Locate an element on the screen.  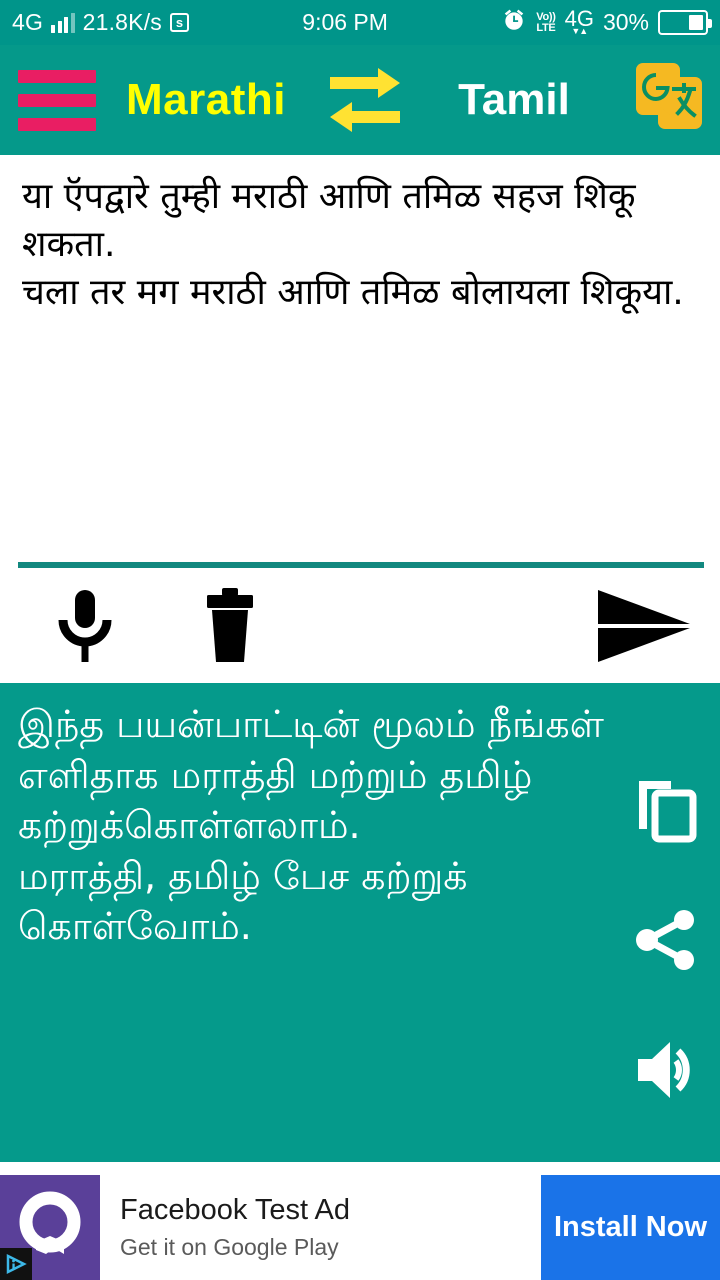
hamburger-menu-icon is located at coordinates (57, 100).